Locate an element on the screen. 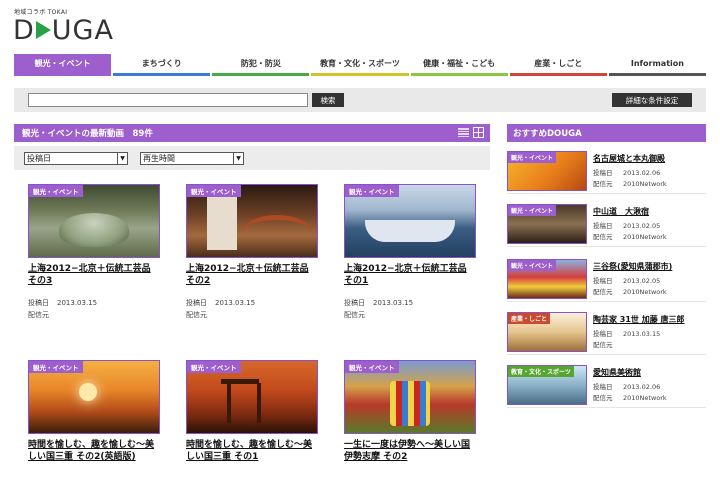 The height and width of the screenshot is (480, 720). video-card: 観光・イベント 時間を愉しむ、趣を愉しむ〜美しい国三重 その1 is located at coordinates (252, 411).